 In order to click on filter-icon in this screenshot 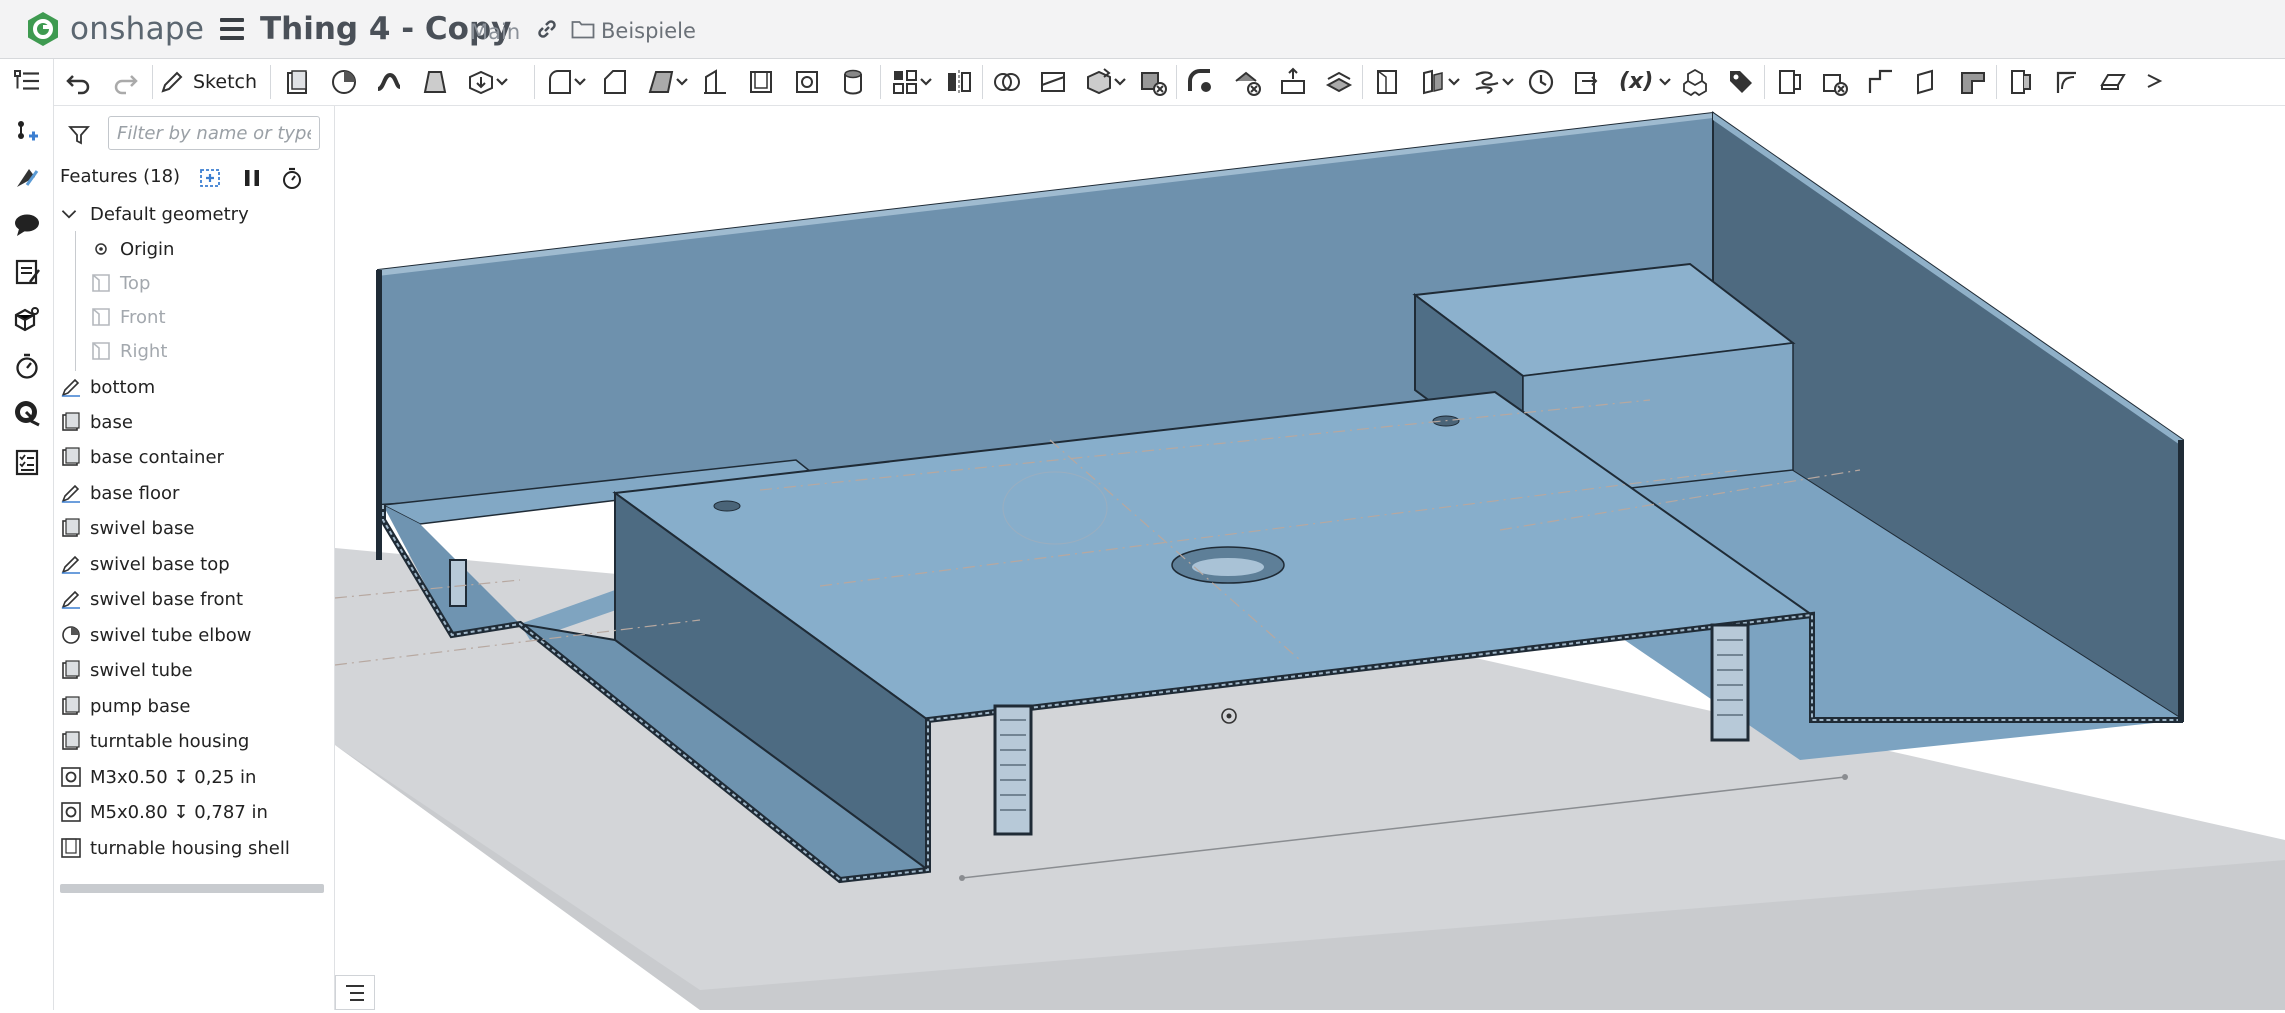, I will do `click(79, 135)`.